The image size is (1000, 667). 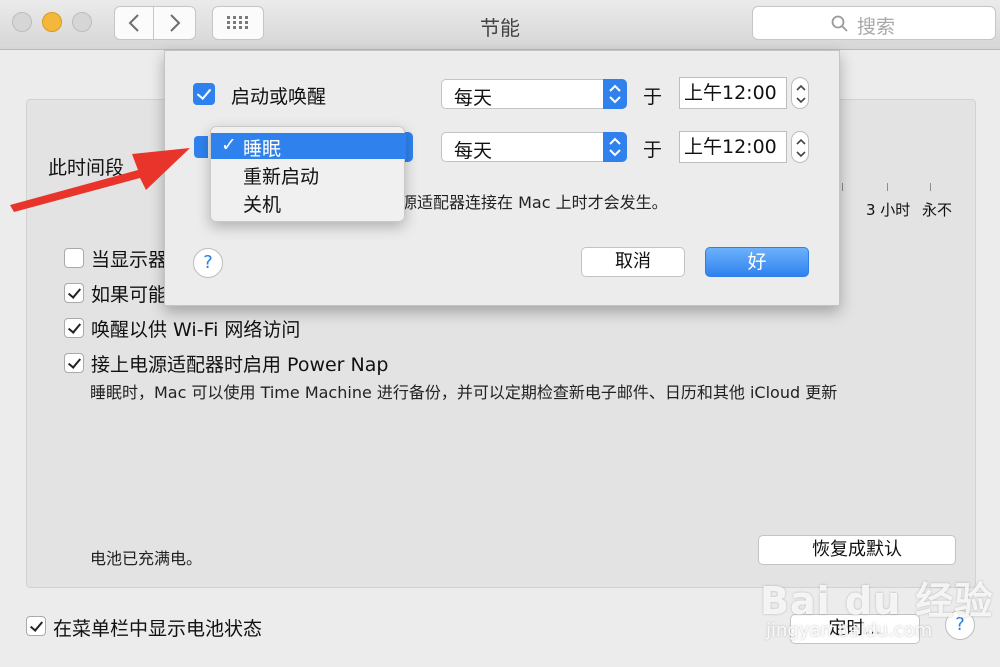 What do you see at coordinates (877, 601) in the screenshot?
I see `baidu-watermark: Bai du 经验` at bounding box center [877, 601].